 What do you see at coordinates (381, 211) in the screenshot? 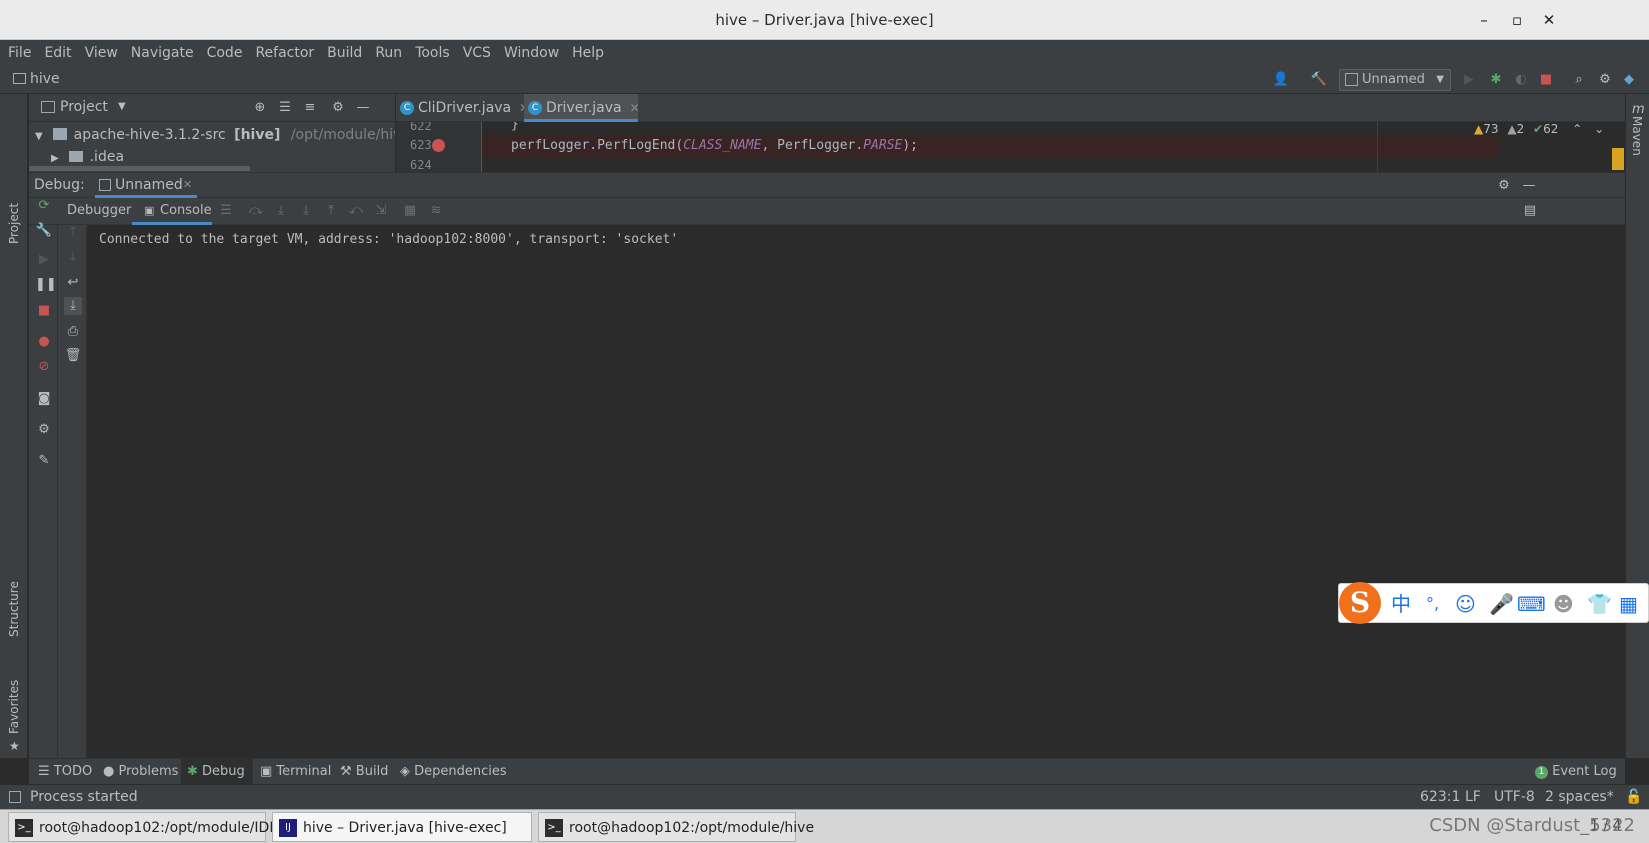
I see `run-to-cursor-icon: ⇲` at bounding box center [381, 211].